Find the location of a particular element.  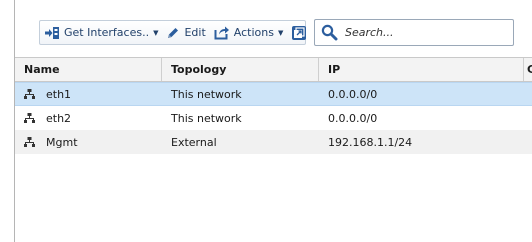

edit-pencil-icon is located at coordinates (173, 33).